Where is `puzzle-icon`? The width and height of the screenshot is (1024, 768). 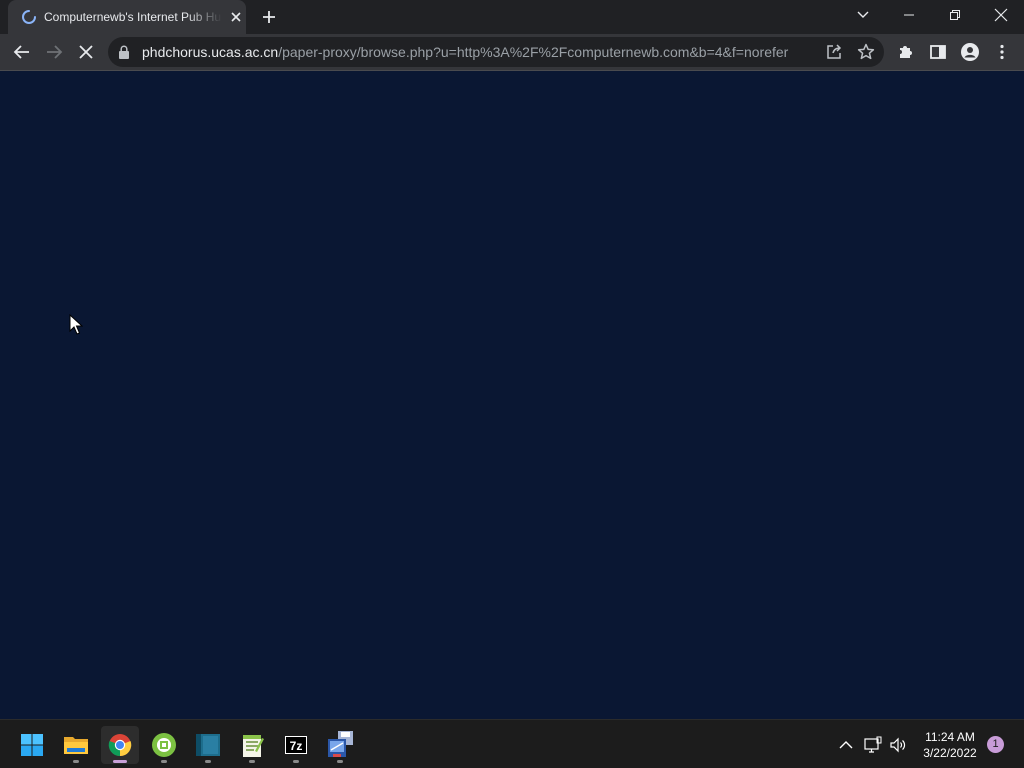
puzzle-icon is located at coordinates (906, 52).